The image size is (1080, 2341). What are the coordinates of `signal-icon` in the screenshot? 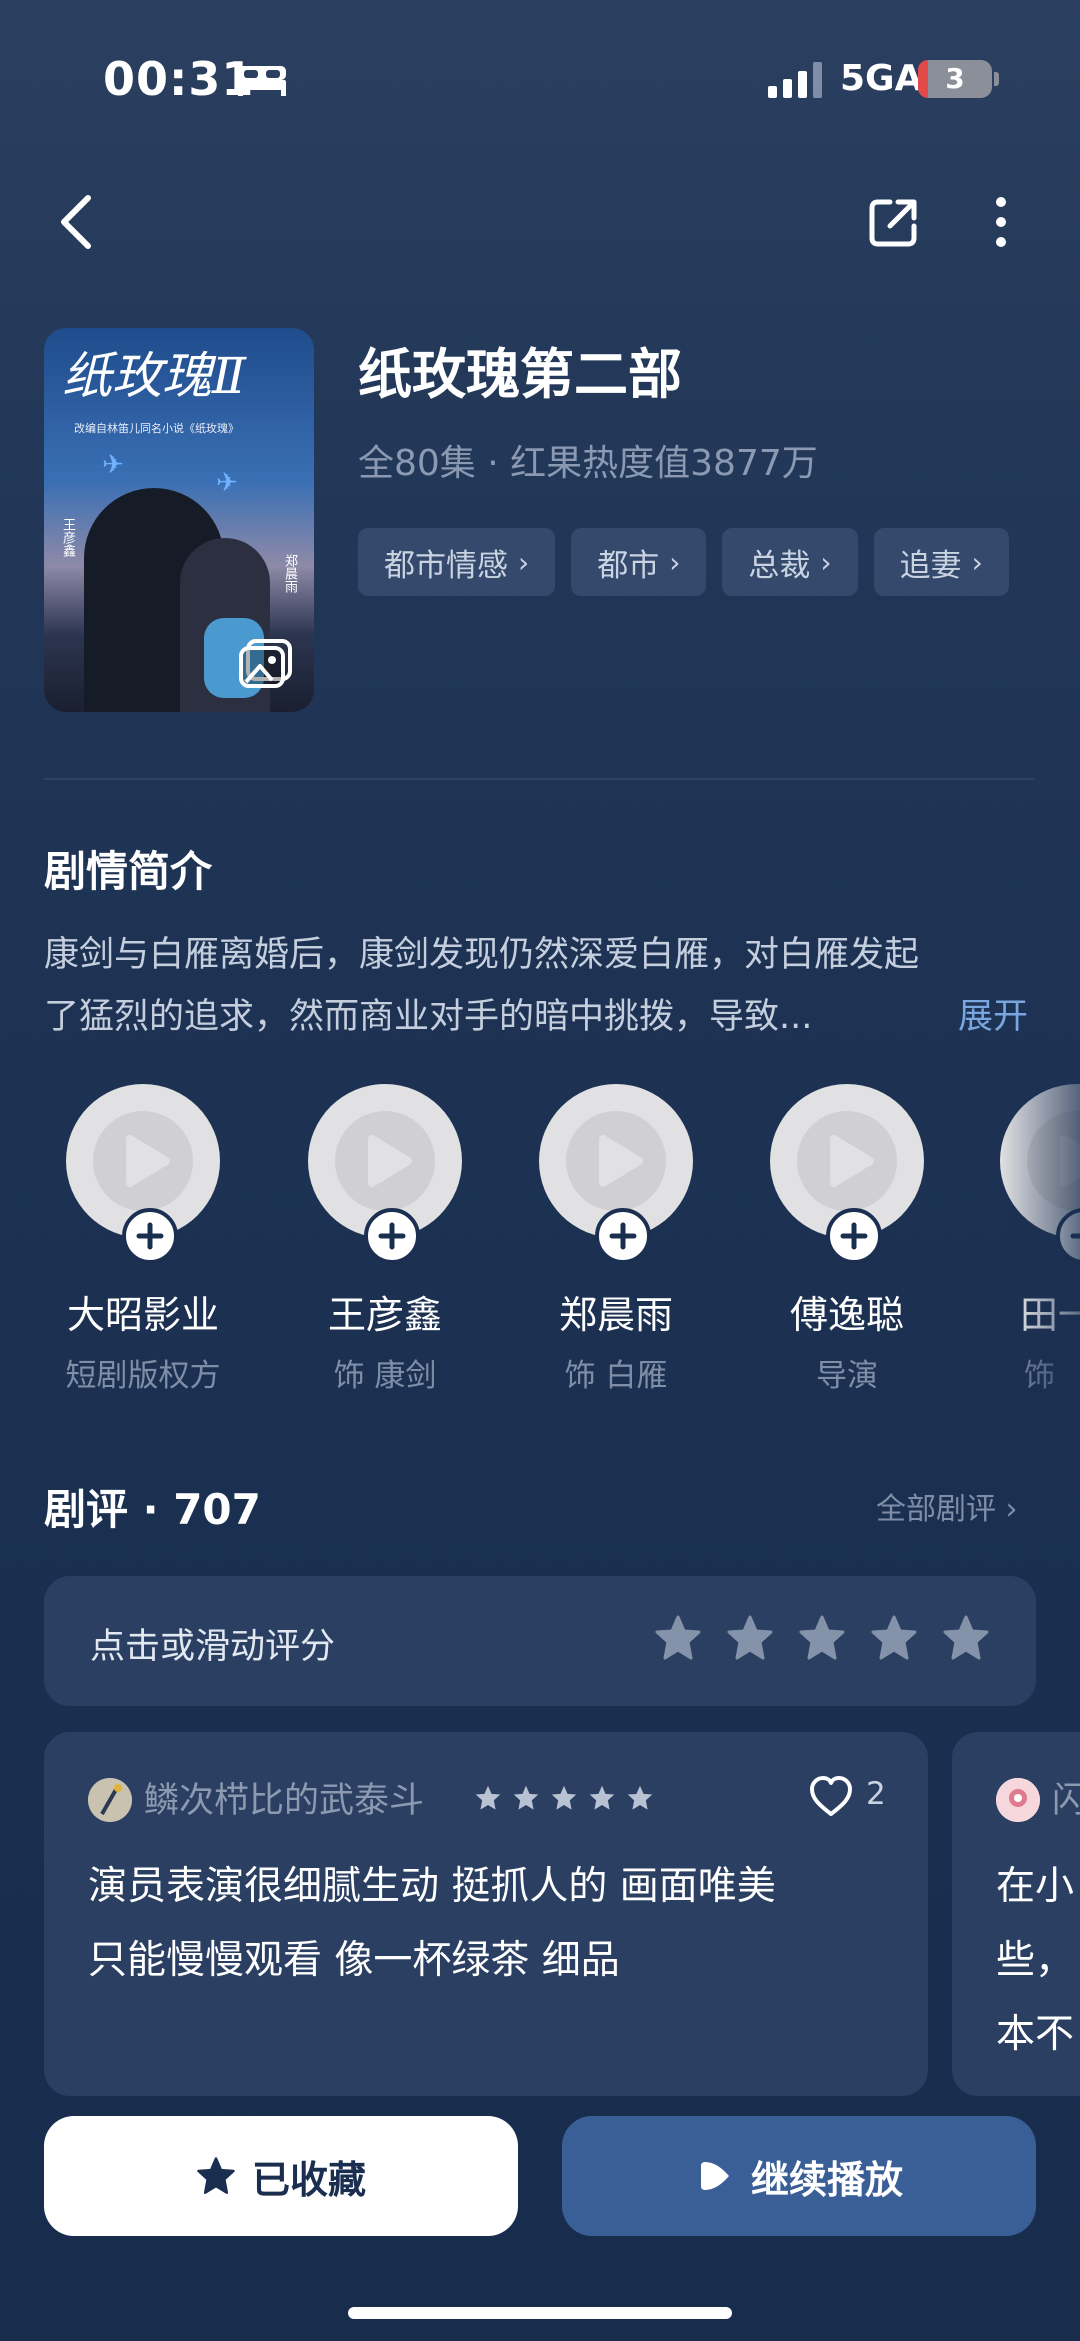 It's located at (795, 80).